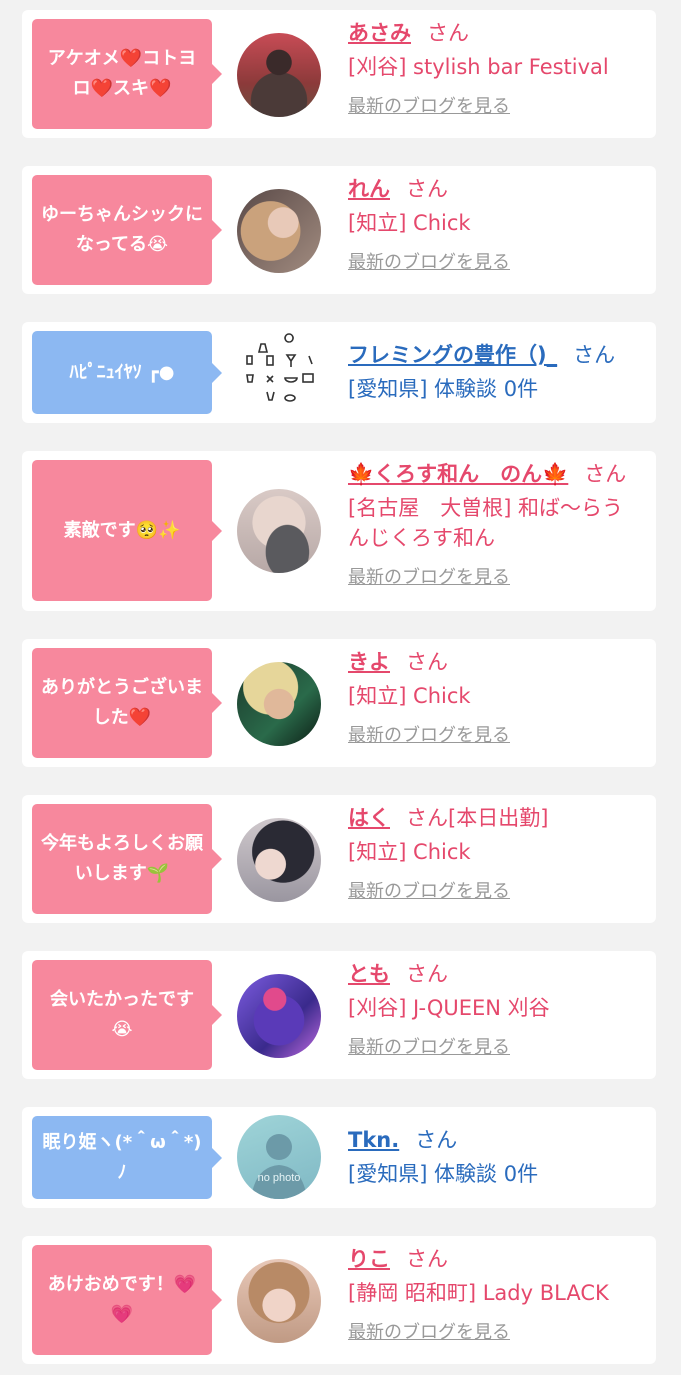  I want to click on message-text: アケオメ❤️コトヨロ❤️スキ❤️, so click(122, 73).